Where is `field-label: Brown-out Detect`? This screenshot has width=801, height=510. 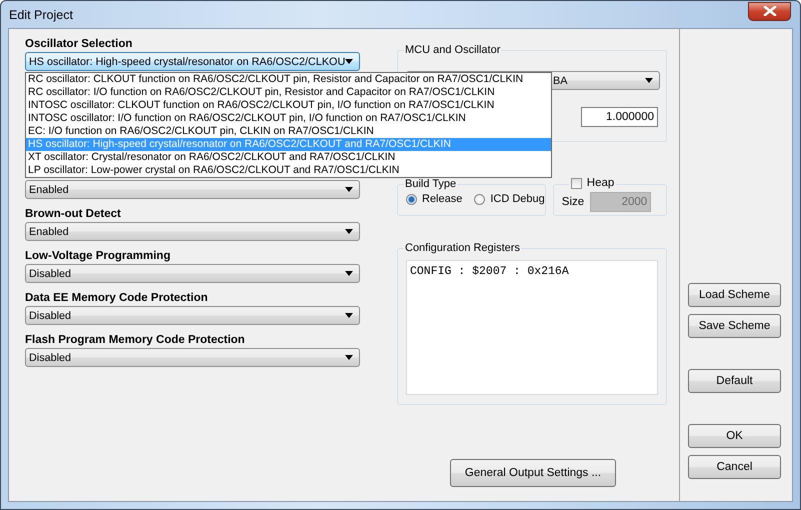
field-label: Brown-out Detect is located at coordinates (73, 214).